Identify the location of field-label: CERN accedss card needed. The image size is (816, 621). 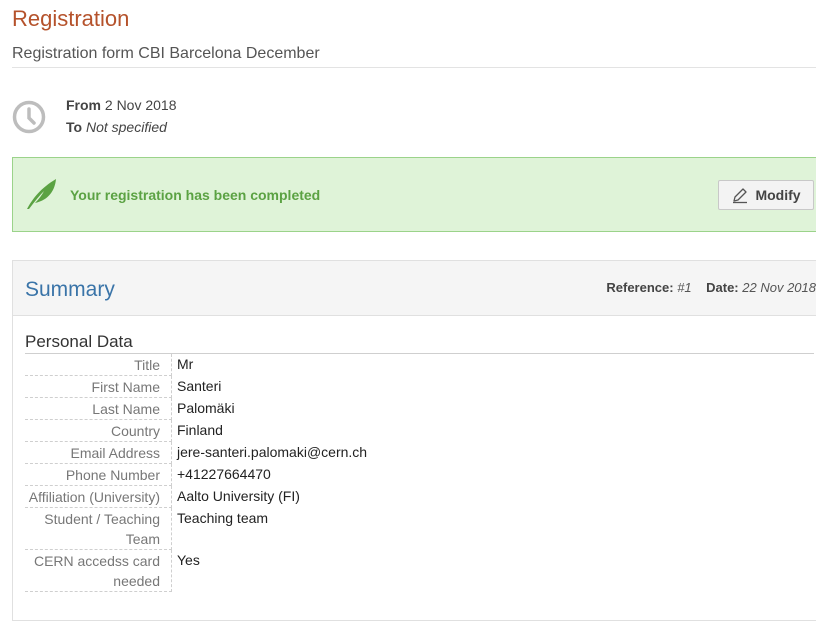
(98, 571).